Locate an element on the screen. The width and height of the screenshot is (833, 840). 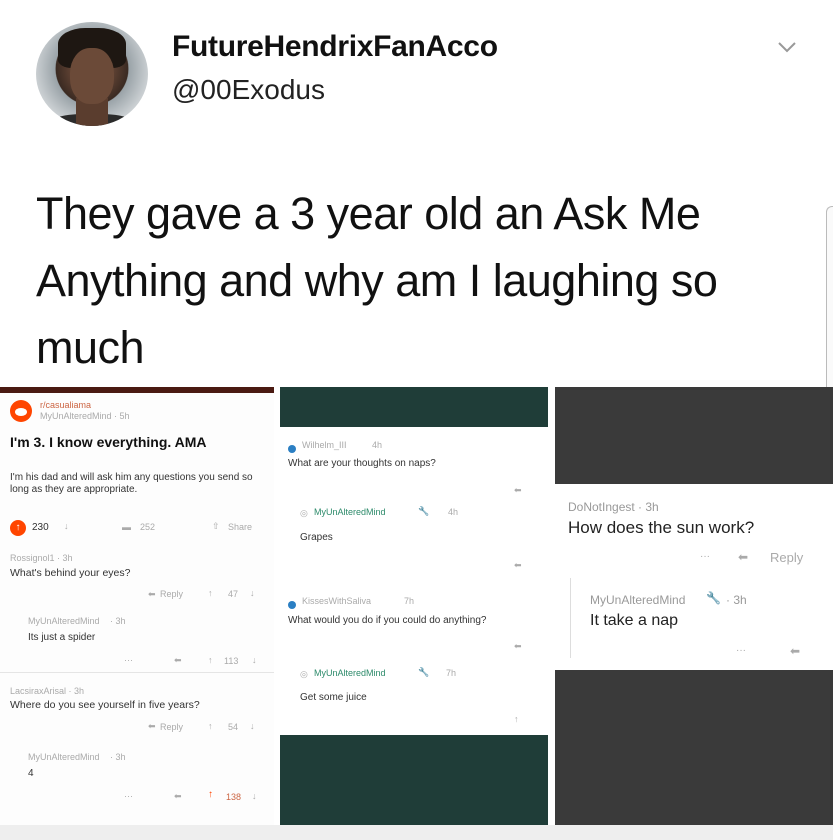
comment-user: DoNotIngest · 3h is located at coordinates (613, 507).